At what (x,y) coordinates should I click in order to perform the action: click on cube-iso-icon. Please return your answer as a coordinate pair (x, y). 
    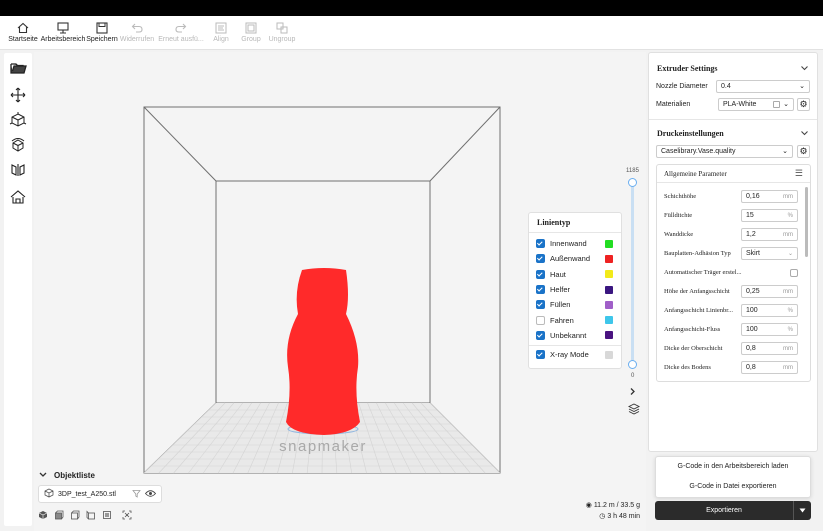
    Looking at the image, I should click on (43, 516).